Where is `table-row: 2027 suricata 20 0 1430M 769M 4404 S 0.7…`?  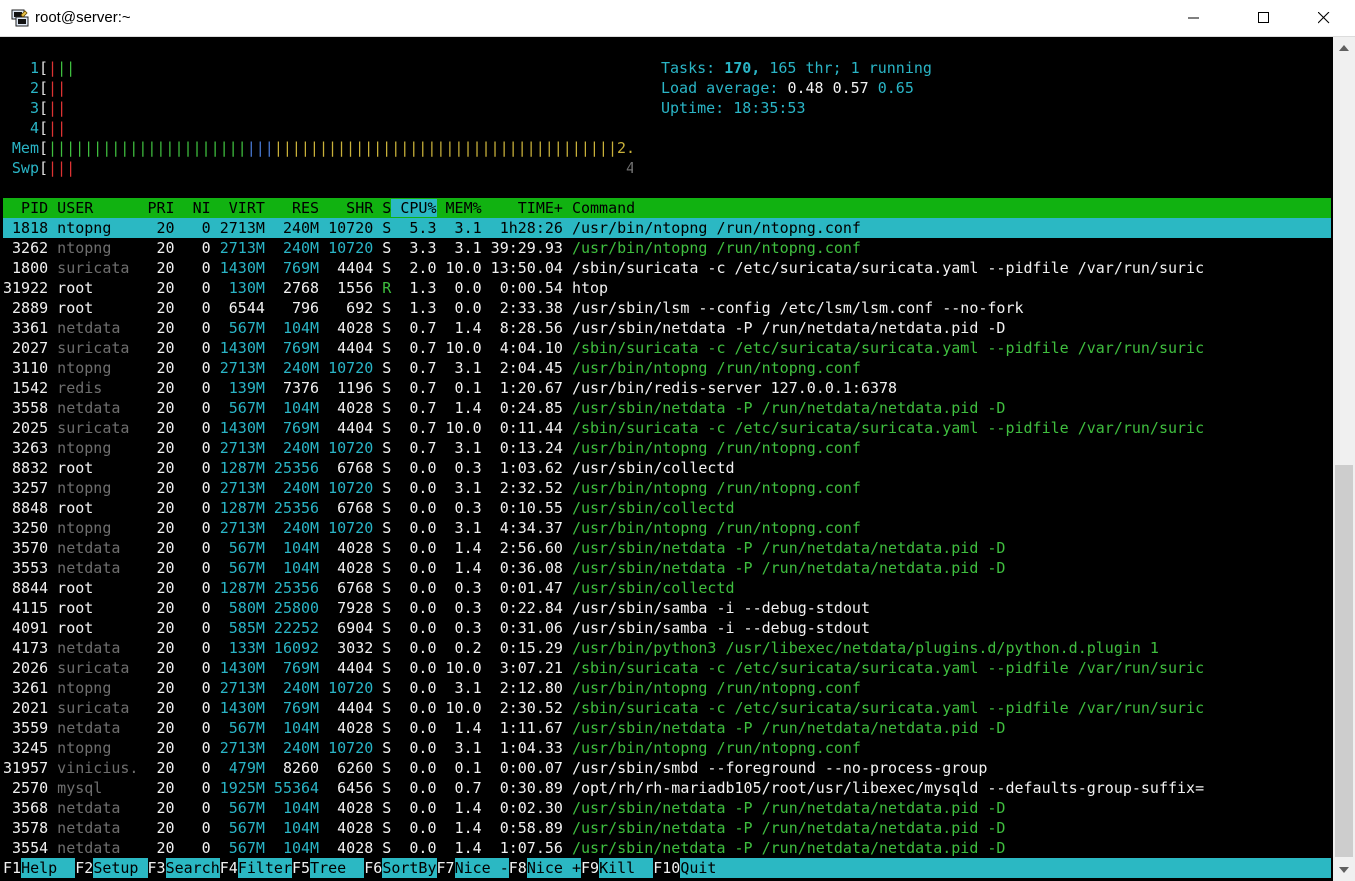
table-row: 2027 suricata 20 0 1430M 769M 4404 S 0.7… is located at coordinates (667, 348).